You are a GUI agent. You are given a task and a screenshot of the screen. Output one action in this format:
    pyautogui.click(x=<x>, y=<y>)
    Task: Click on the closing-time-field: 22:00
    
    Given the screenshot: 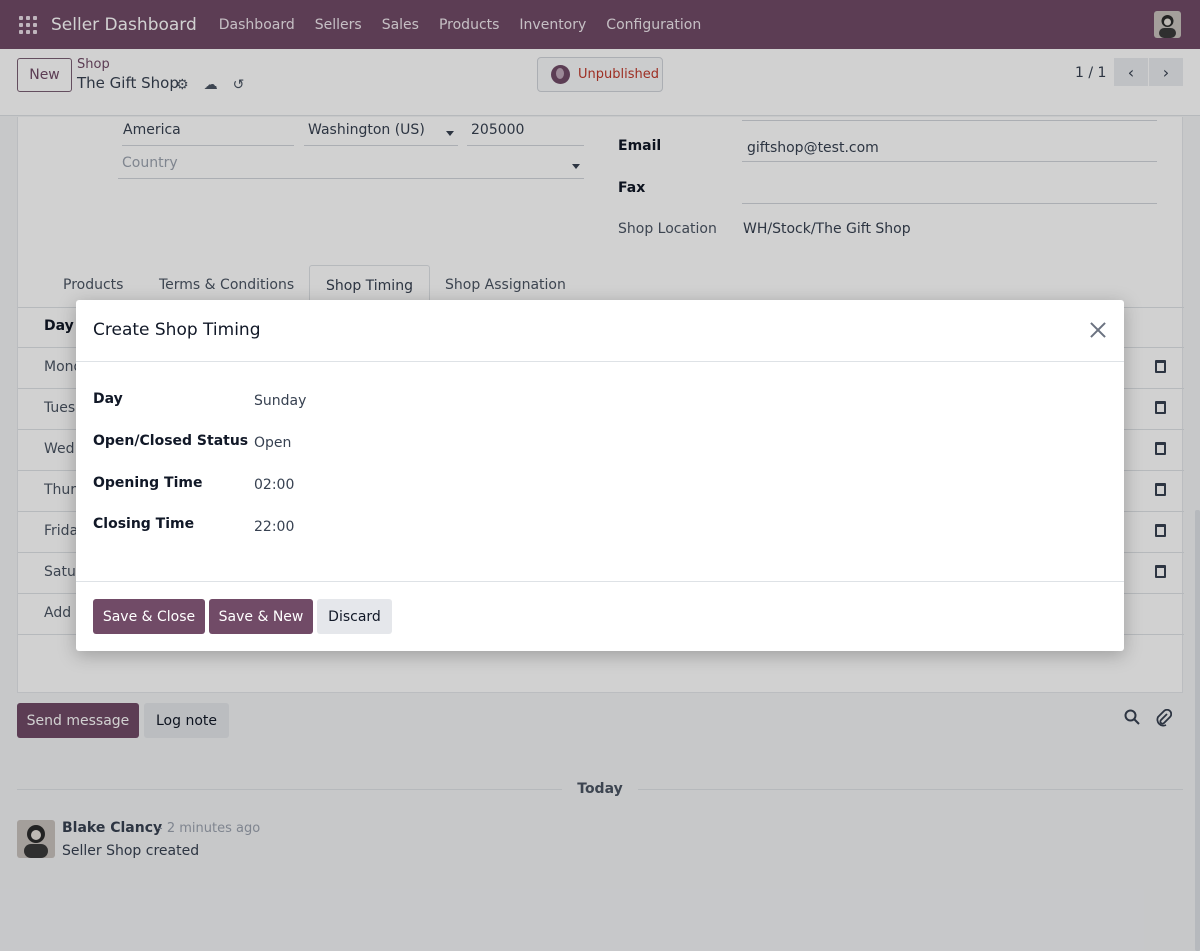 What is the action you would take?
    pyautogui.click(x=274, y=527)
    